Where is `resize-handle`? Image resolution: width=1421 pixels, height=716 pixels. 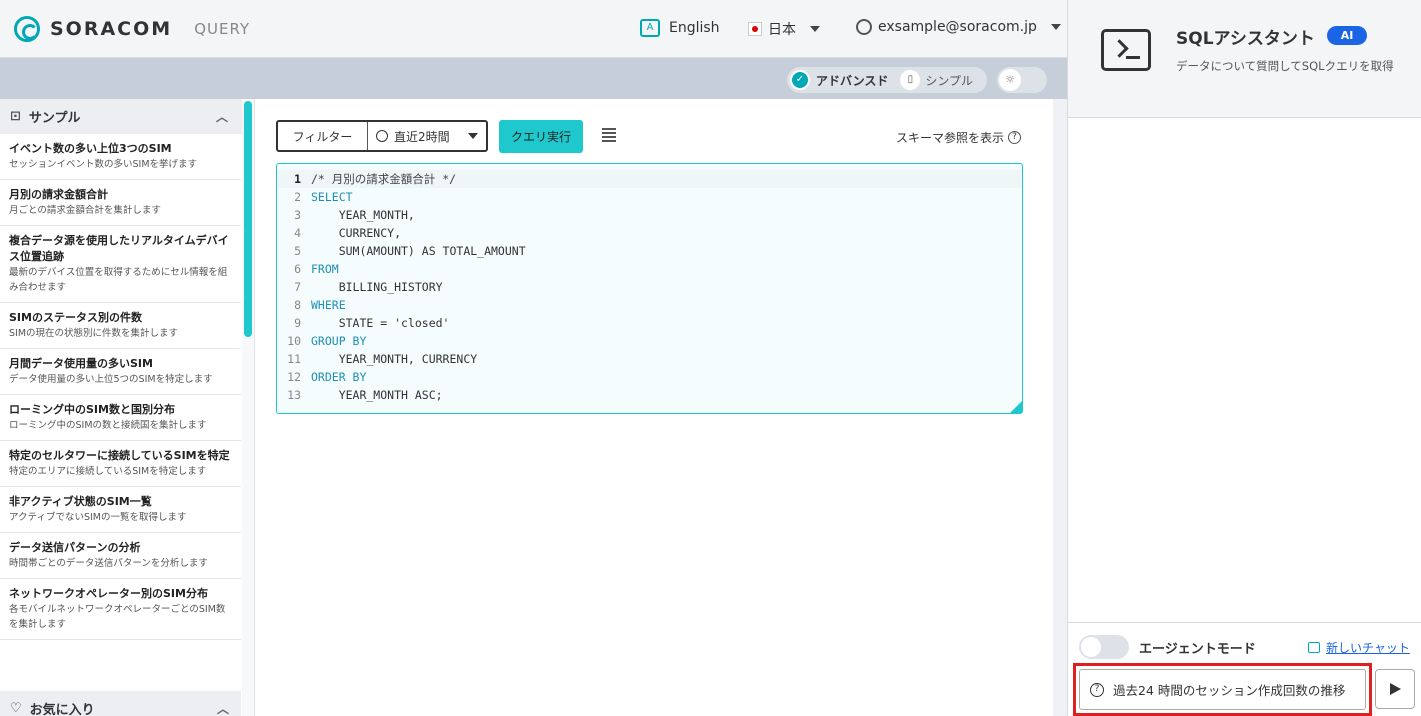
resize-handle is located at coordinates (1016, 407).